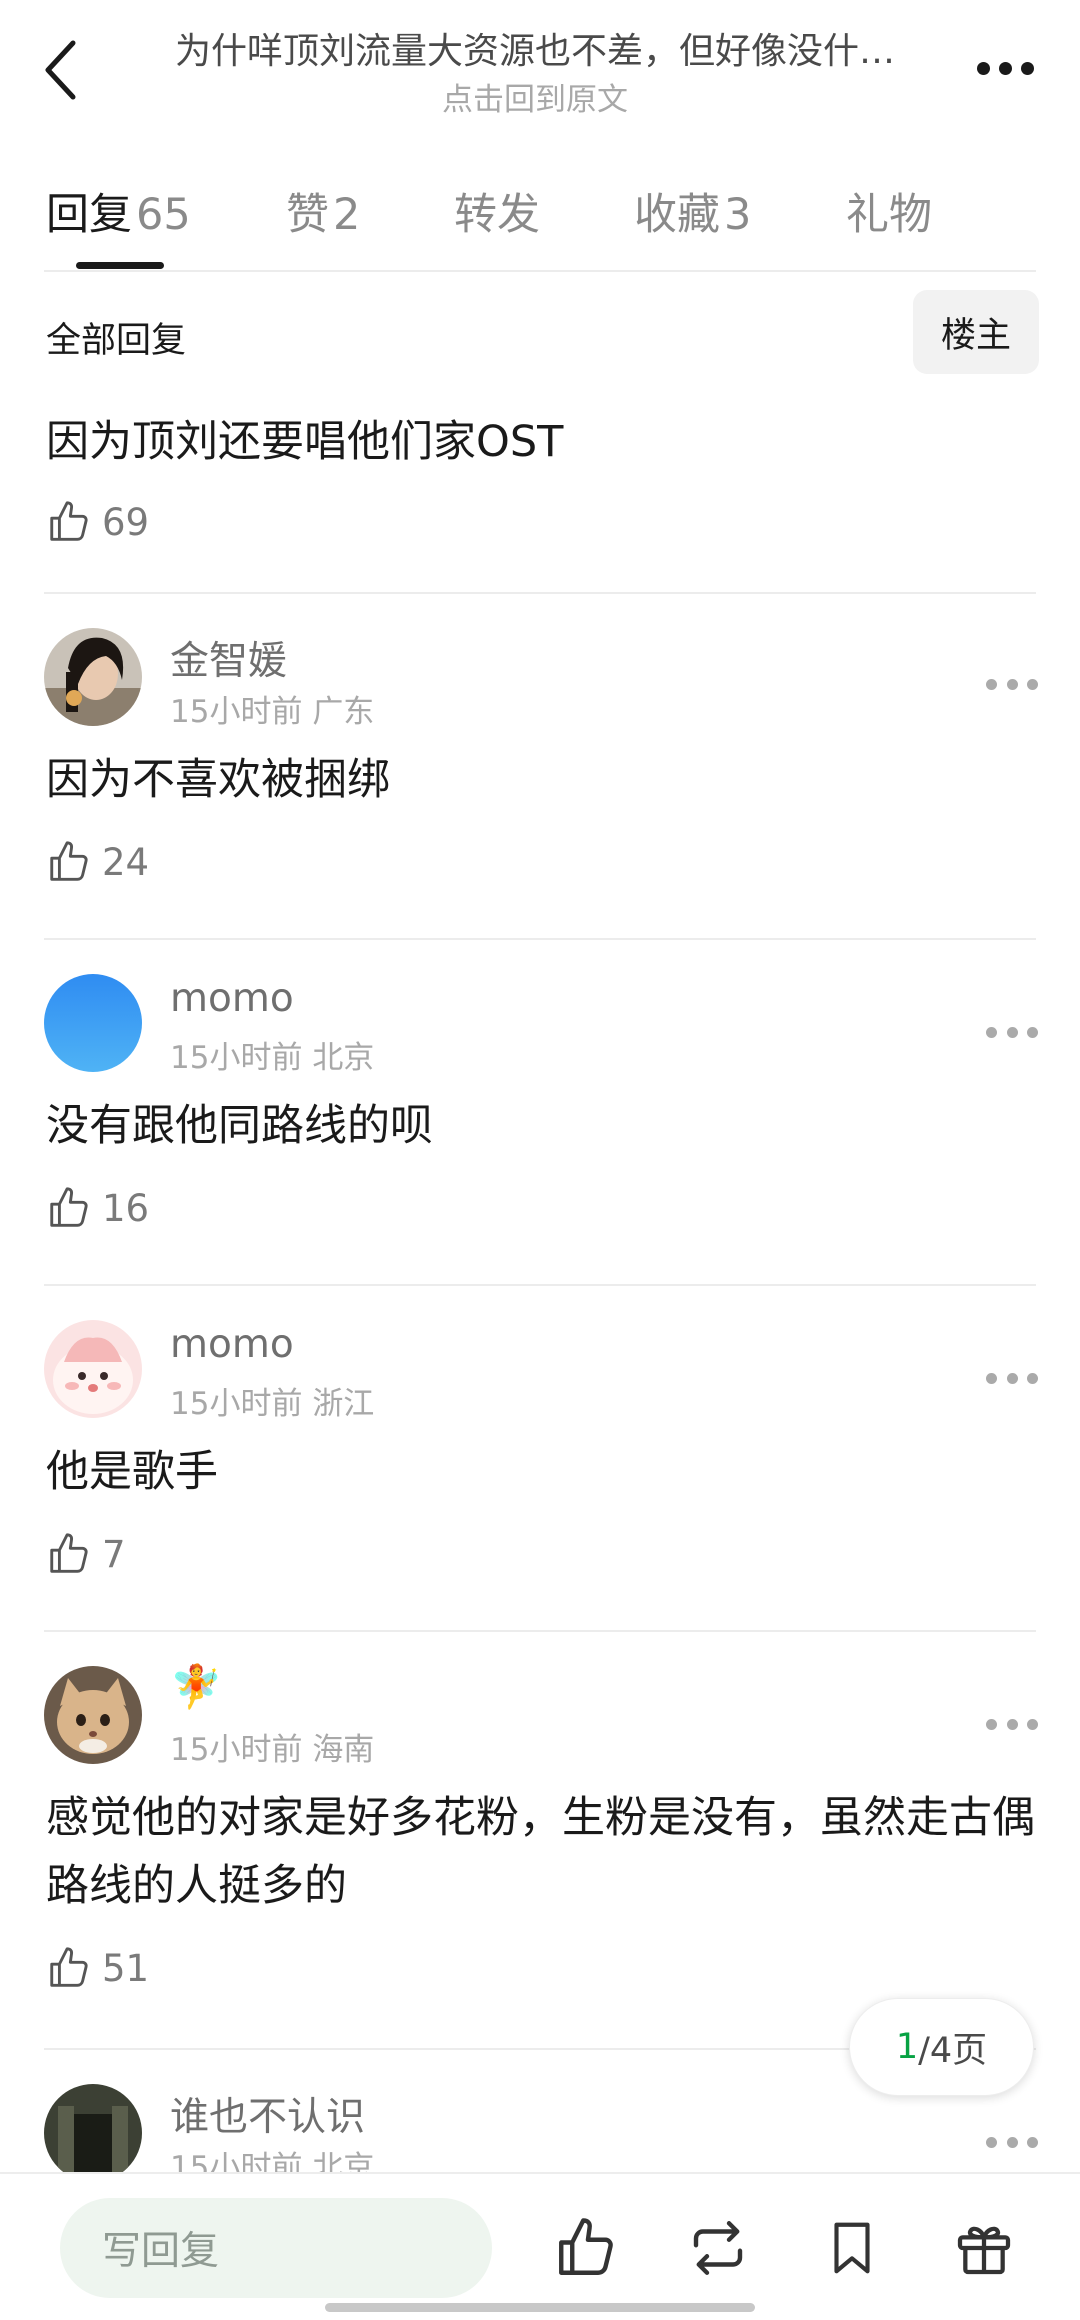  I want to click on tab-label: 赞, so click(307, 215).